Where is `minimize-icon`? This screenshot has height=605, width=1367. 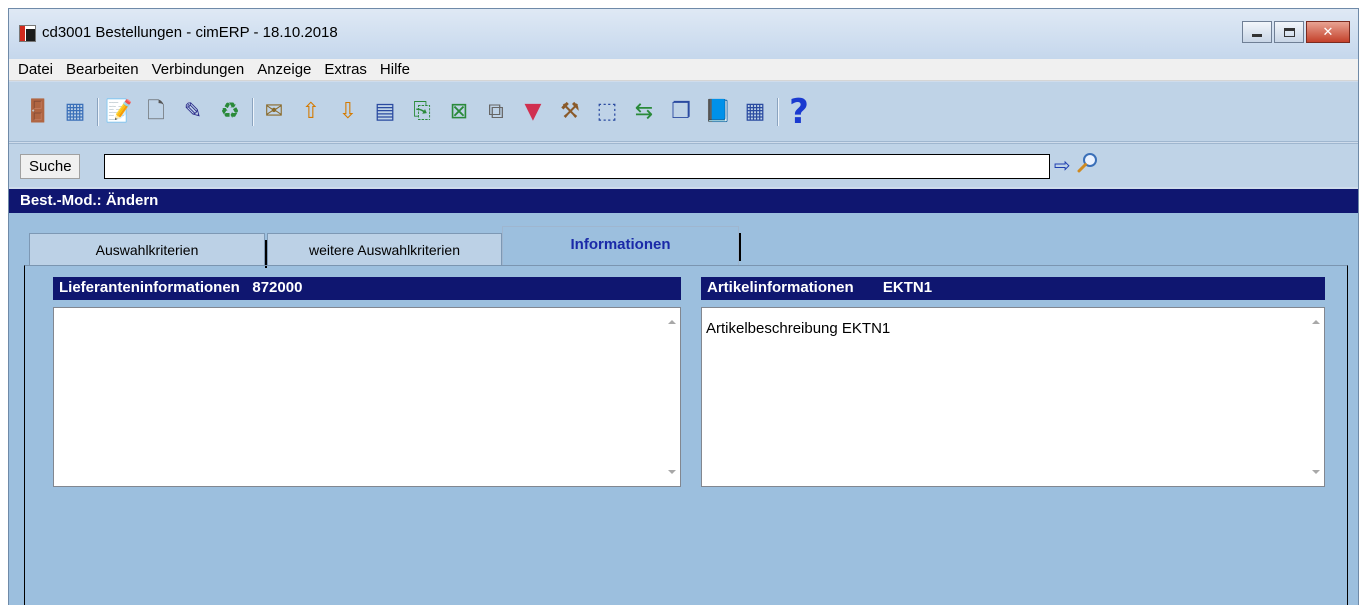
minimize-icon is located at coordinates (1257, 35).